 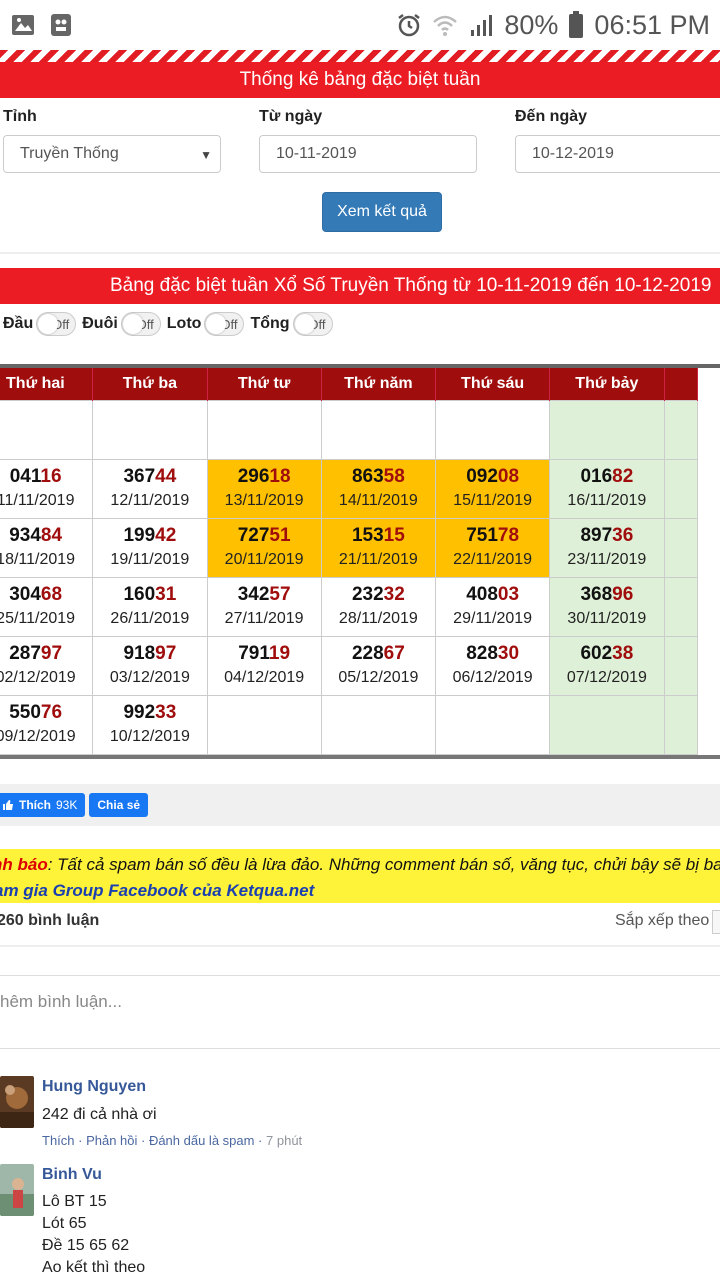 I want to click on toggle-dau: Off, so click(x=56, y=324).